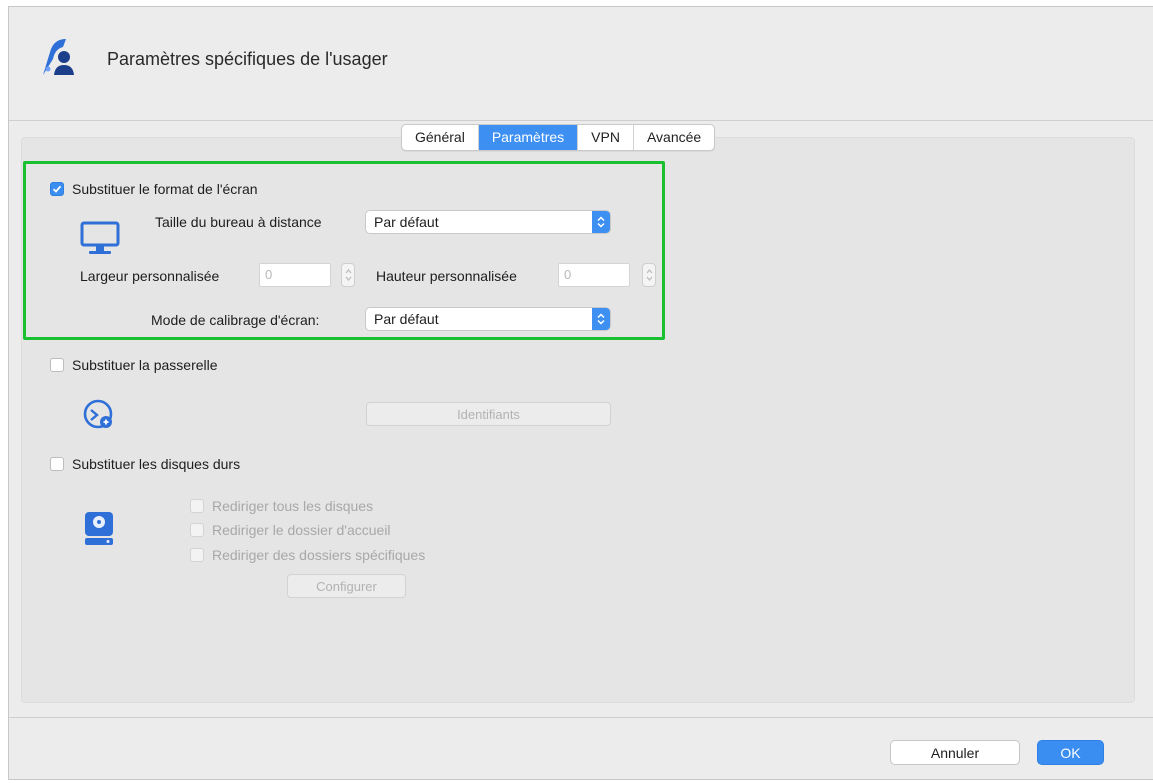  Describe the element at coordinates (145, 365) in the screenshot. I see `override-gateway-label: Substituer la passerelle` at that location.